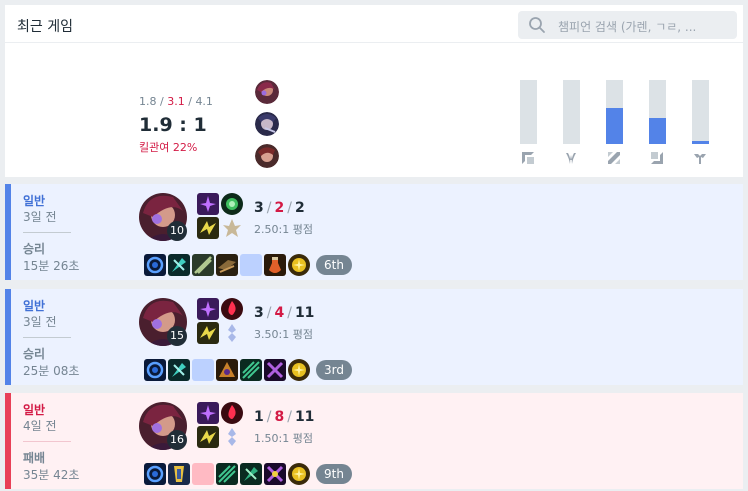 This screenshot has width=748, height=491. I want to click on position-bar-adc, so click(657, 112).